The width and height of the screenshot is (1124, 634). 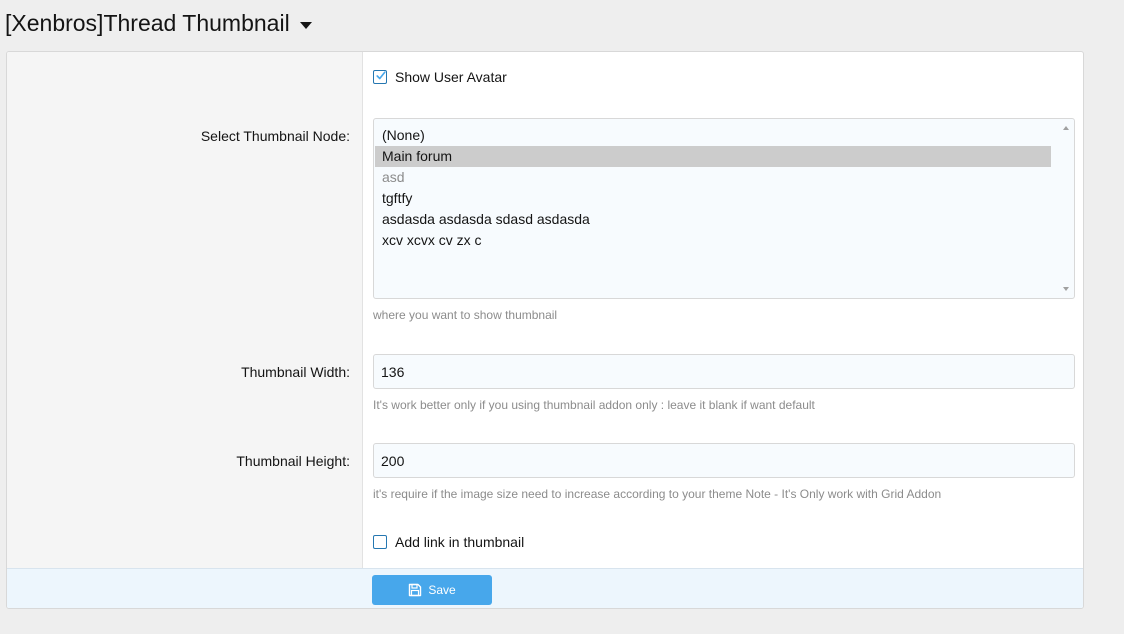 I want to click on thumbnail-width-label: Thumbnail Width:, so click(x=295, y=372).